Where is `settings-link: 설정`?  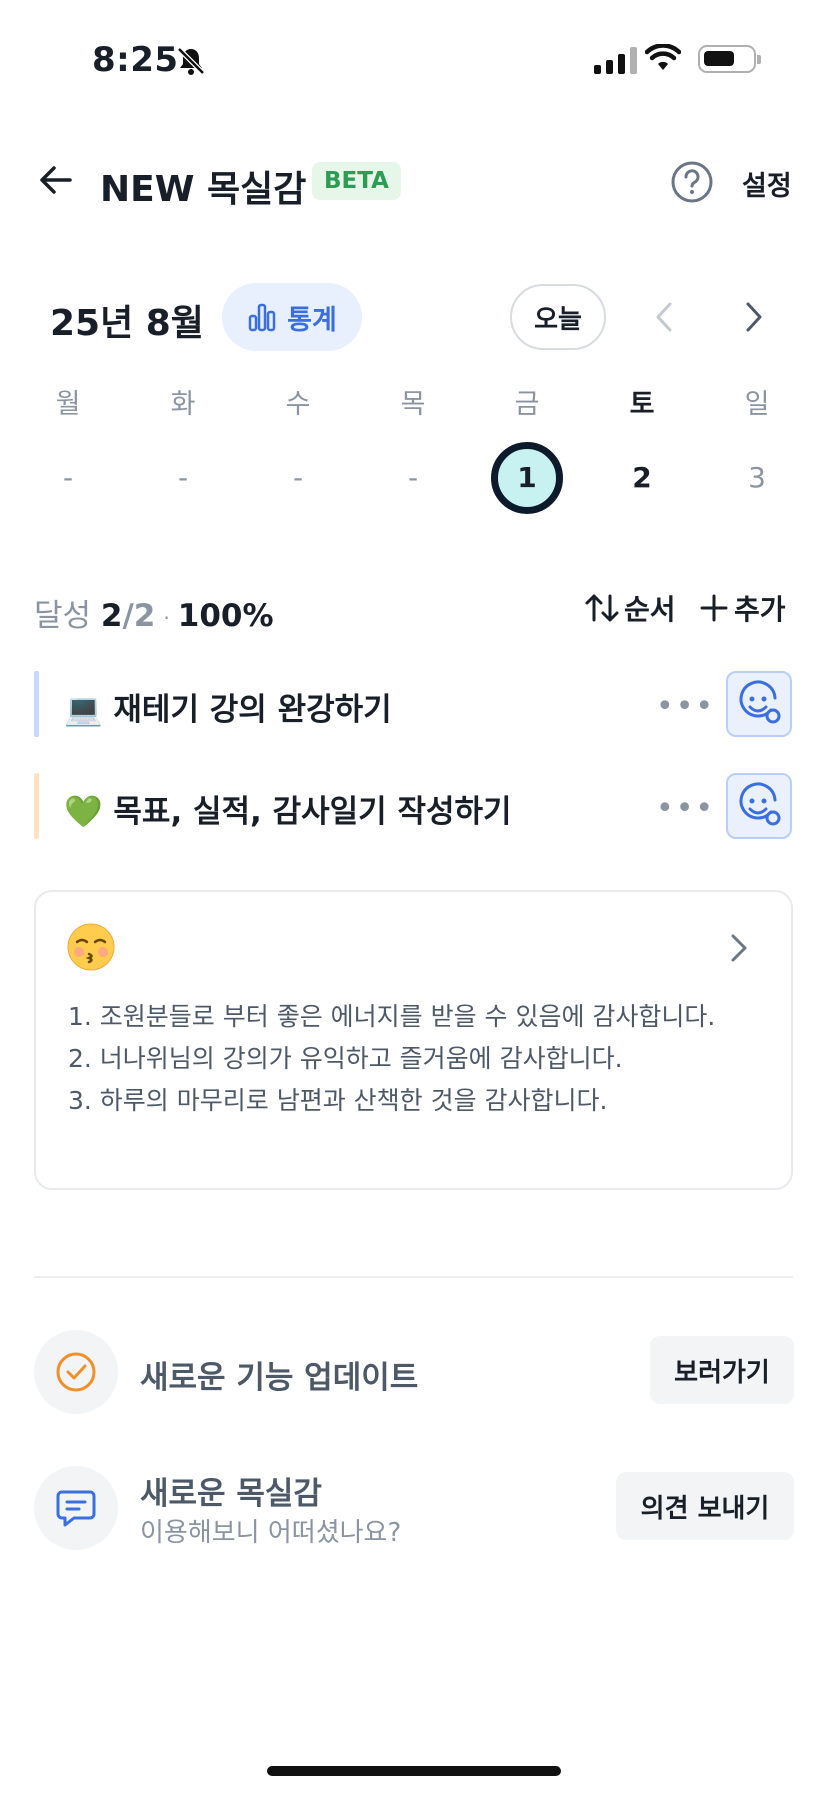 settings-link: 설정 is located at coordinates (767, 183).